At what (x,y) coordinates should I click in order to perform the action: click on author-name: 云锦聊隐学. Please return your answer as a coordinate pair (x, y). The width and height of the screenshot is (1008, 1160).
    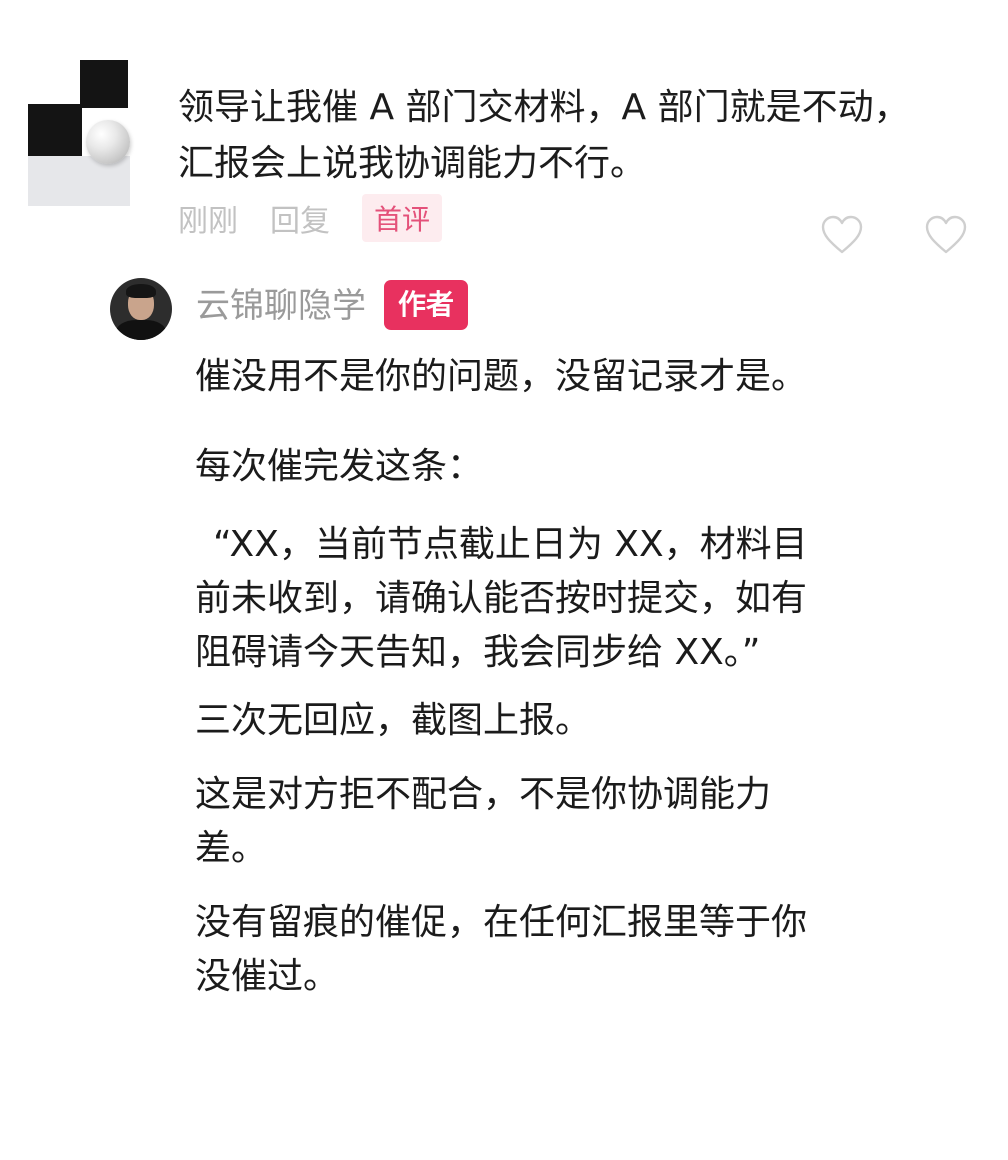
    Looking at the image, I should click on (281, 306).